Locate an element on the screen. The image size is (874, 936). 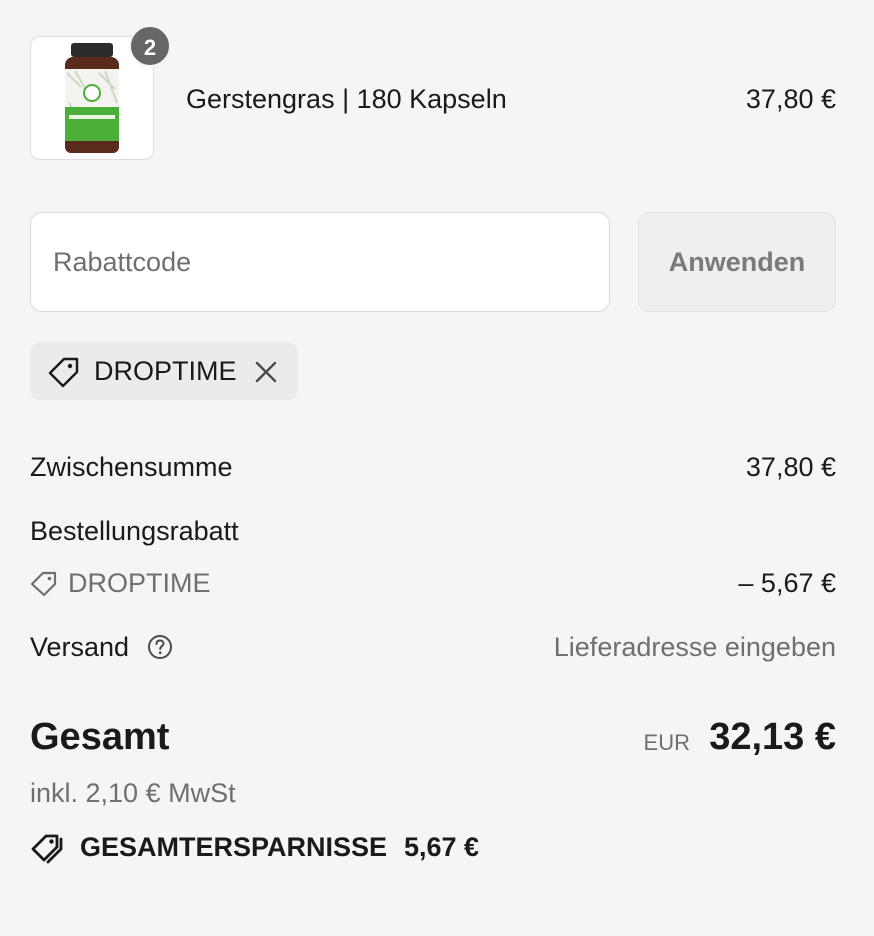
discount-form: Anwenden is located at coordinates (433, 263).